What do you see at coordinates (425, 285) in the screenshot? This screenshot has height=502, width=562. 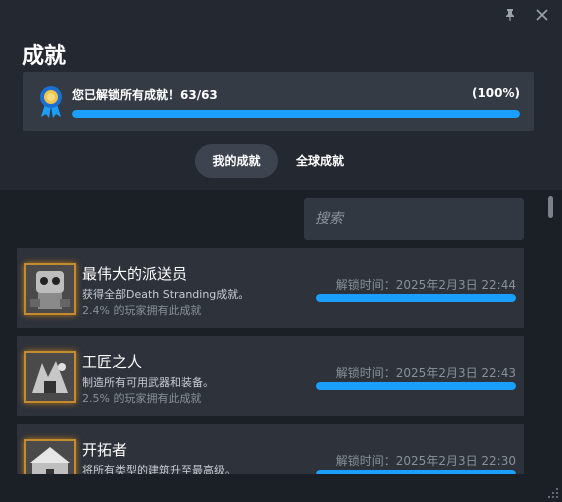 I see `achievement-unlock-time: 解锁时间：2025年2月3日 22:44` at bounding box center [425, 285].